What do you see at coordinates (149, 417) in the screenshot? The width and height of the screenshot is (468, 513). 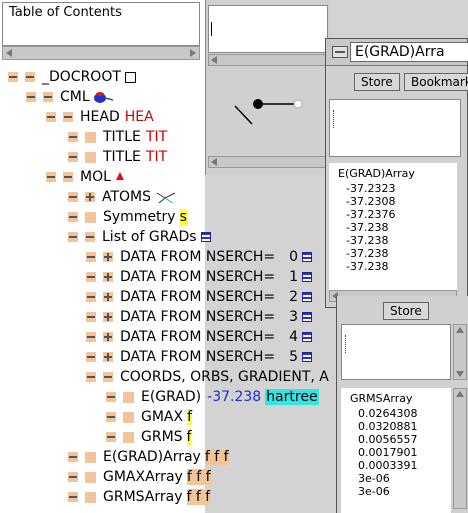 I see `tree-node-gmax: GMAX f` at bounding box center [149, 417].